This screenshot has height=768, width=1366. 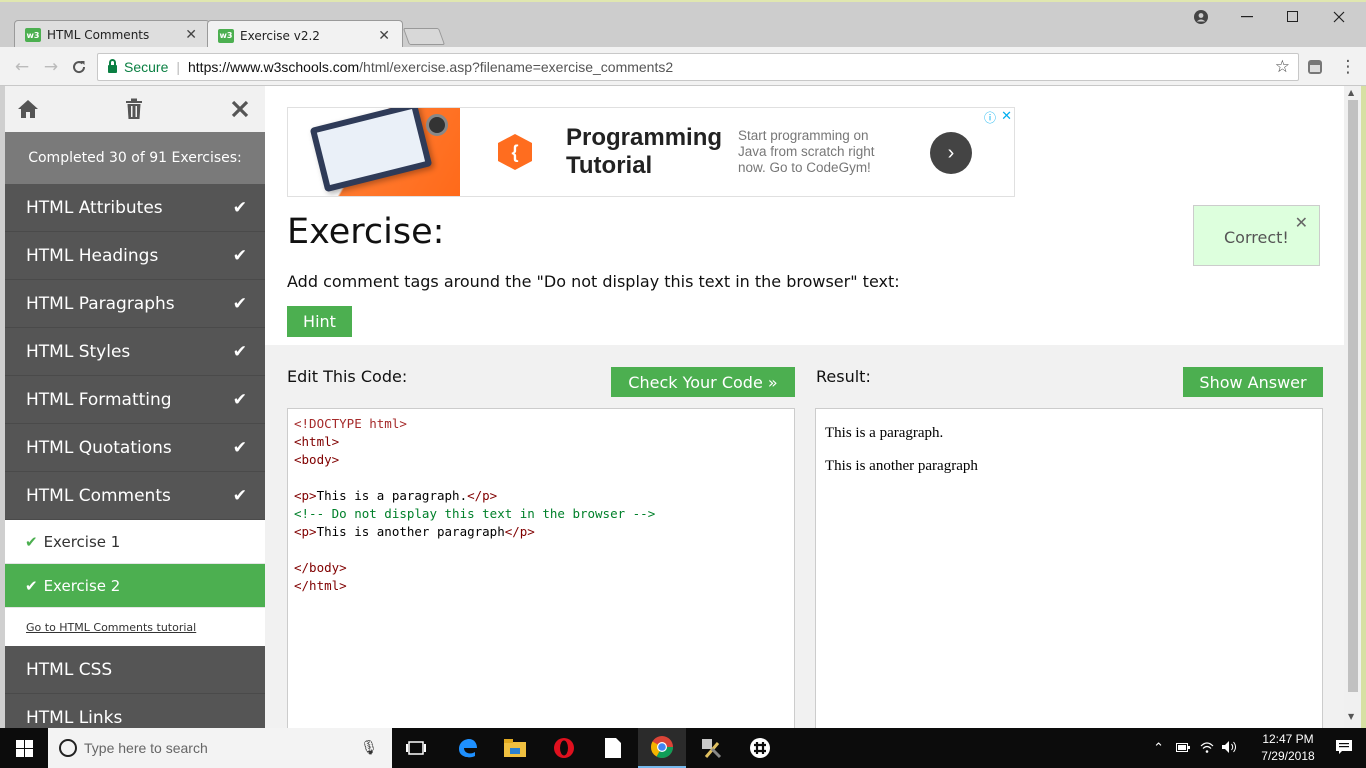 What do you see at coordinates (99, 399) in the screenshot?
I see `sidebar-item-label: HTML Formatting` at bounding box center [99, 399].